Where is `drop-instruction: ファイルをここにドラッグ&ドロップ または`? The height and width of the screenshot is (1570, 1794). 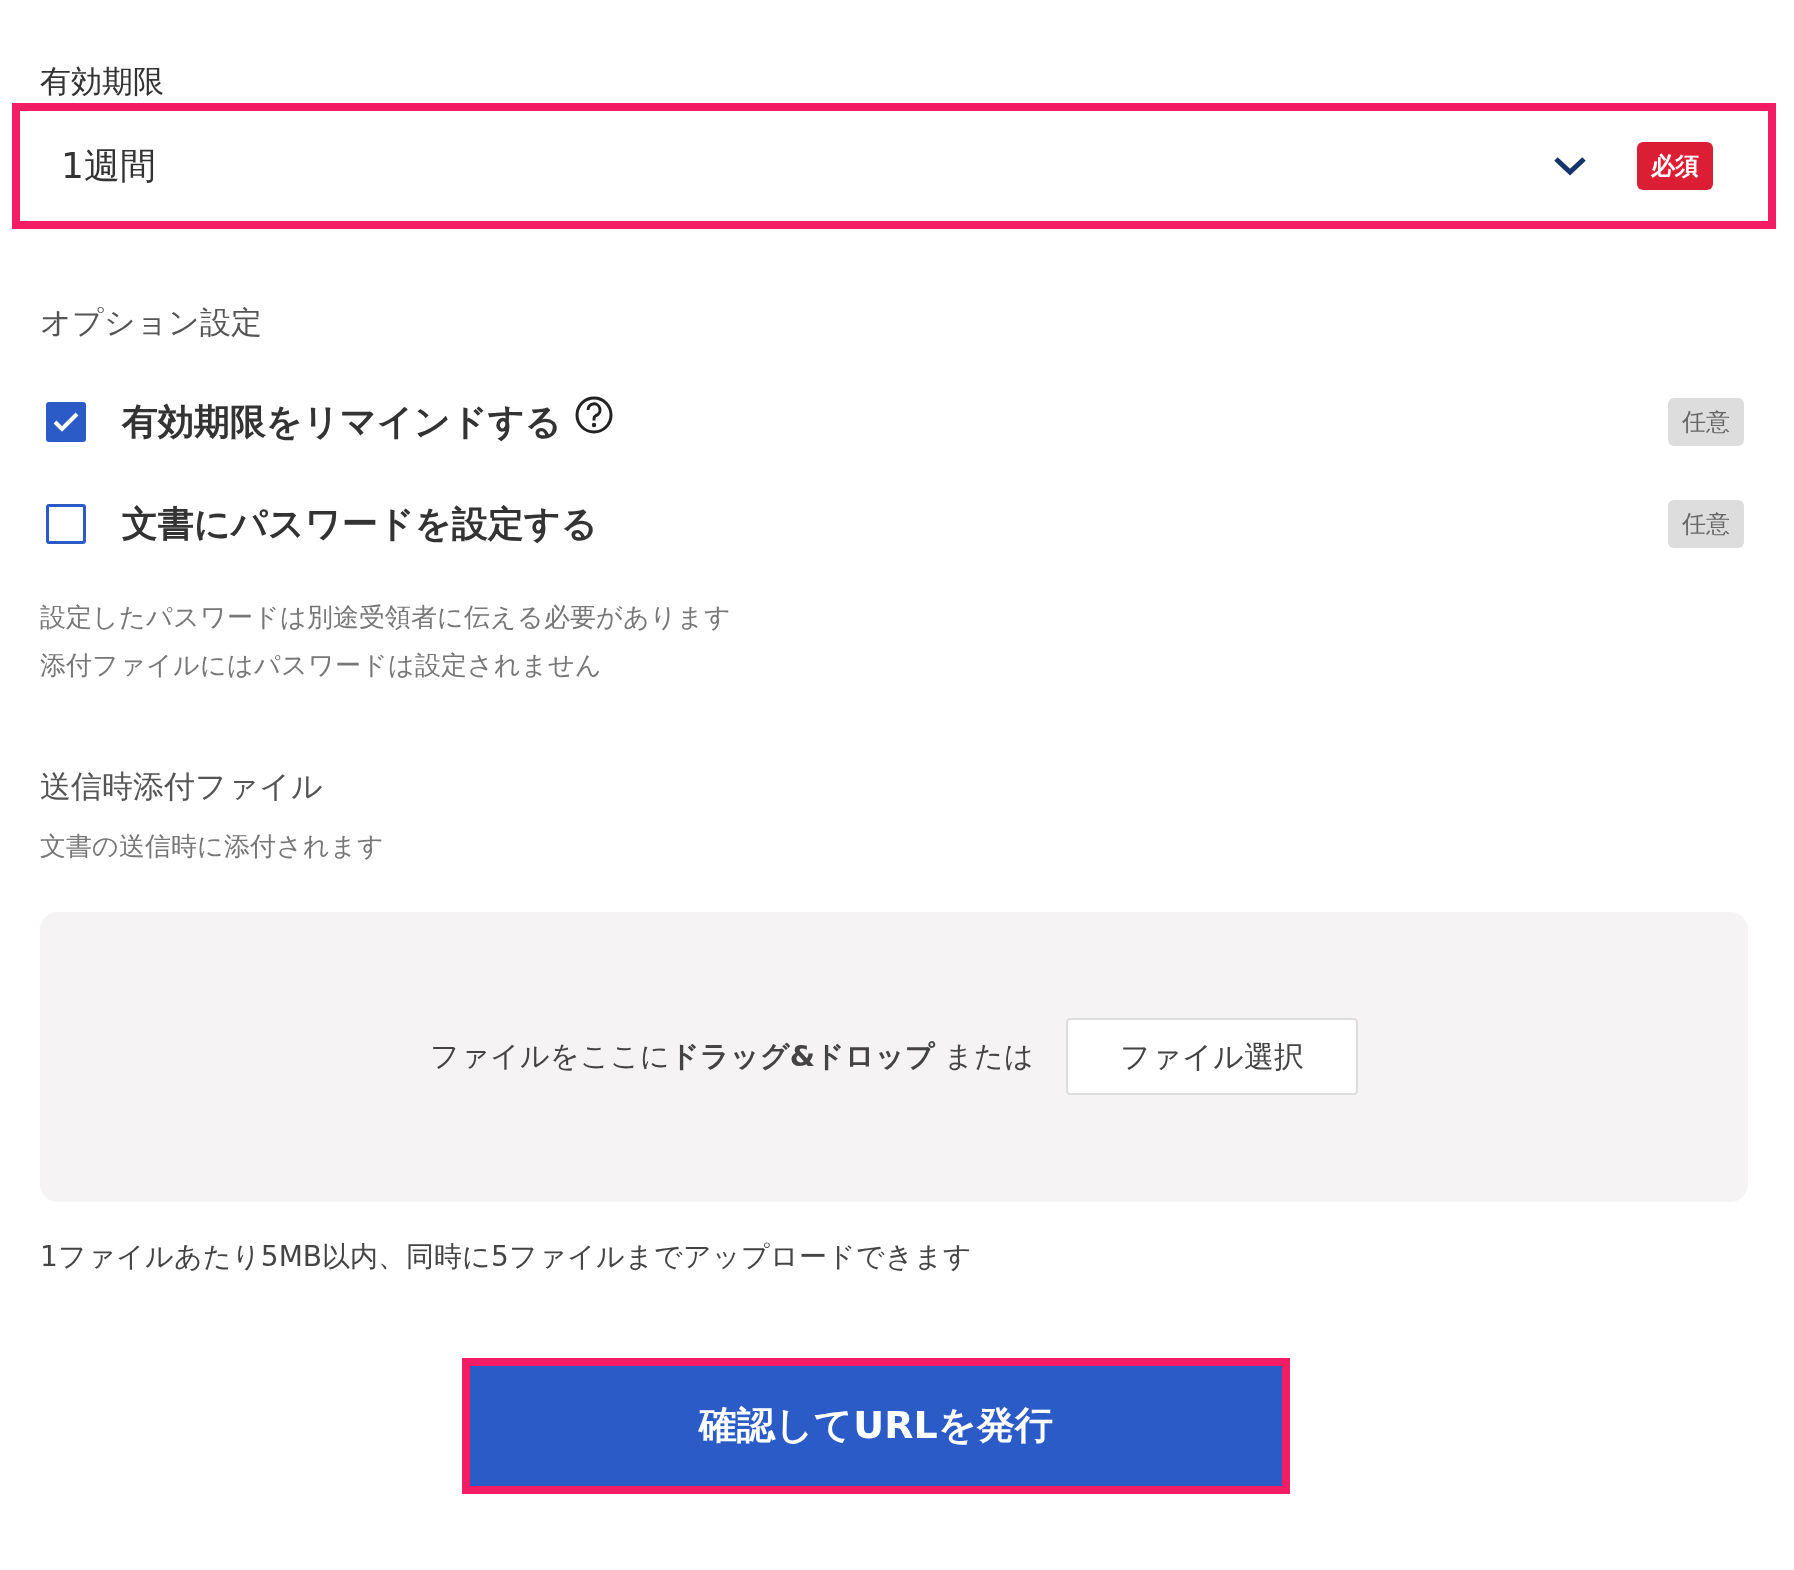
drop-instruction: ファイルをここにドラッグ&ドロップ または is located at coordinates (732, 1056).